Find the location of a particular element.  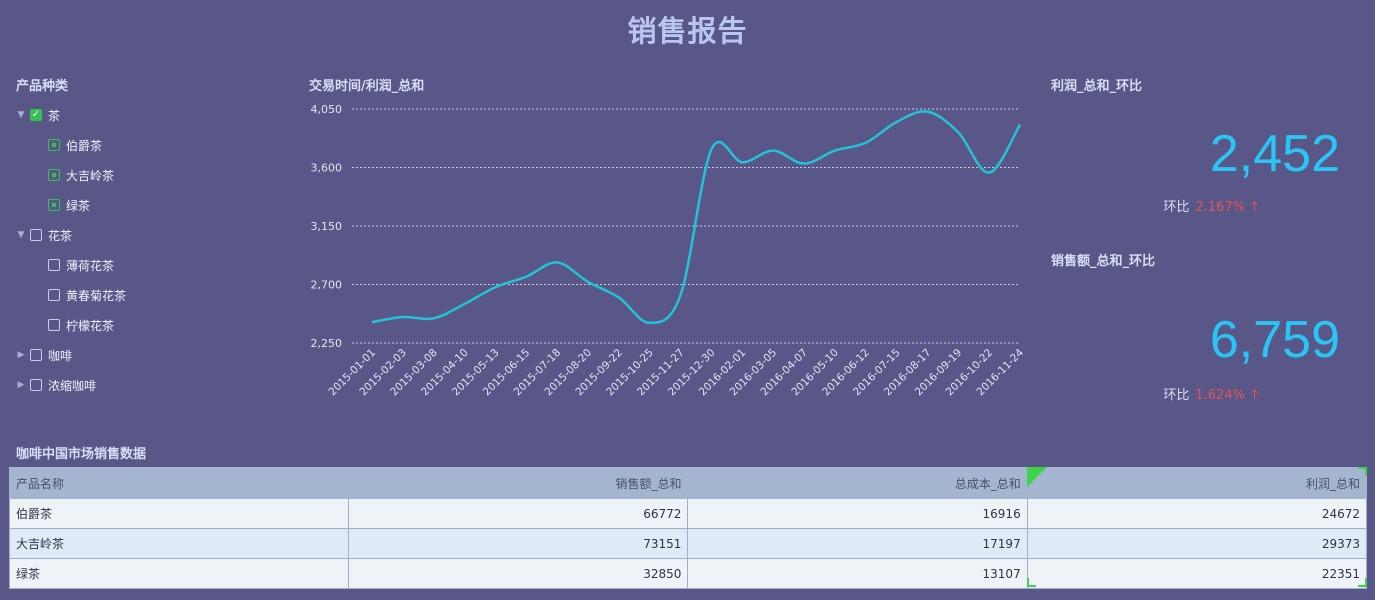

table-row: 伯爵茶 66772 16916 24672 is located at coordinates (688, 513).